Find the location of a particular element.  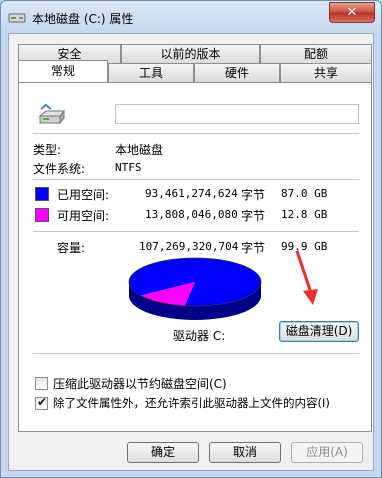

filesystem-value: NTFS is located at coordinates (128, 167).